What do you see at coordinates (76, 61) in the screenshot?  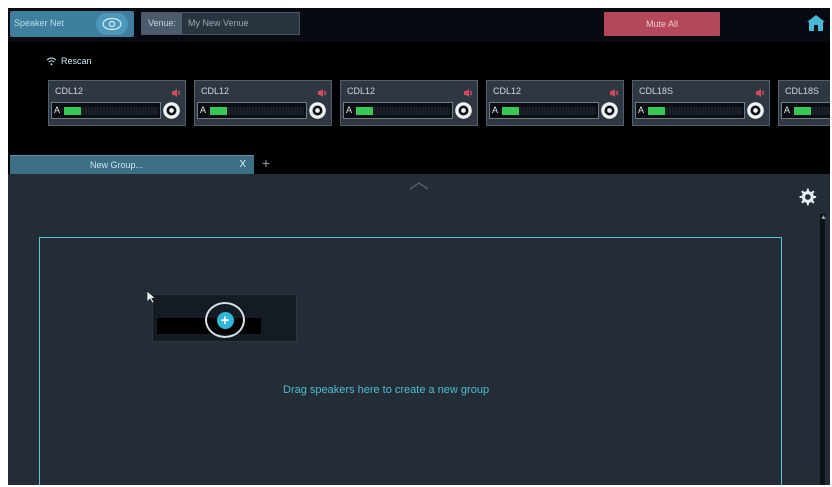 I see `rescan-label: Rescan` at bounding box center [76, 61].